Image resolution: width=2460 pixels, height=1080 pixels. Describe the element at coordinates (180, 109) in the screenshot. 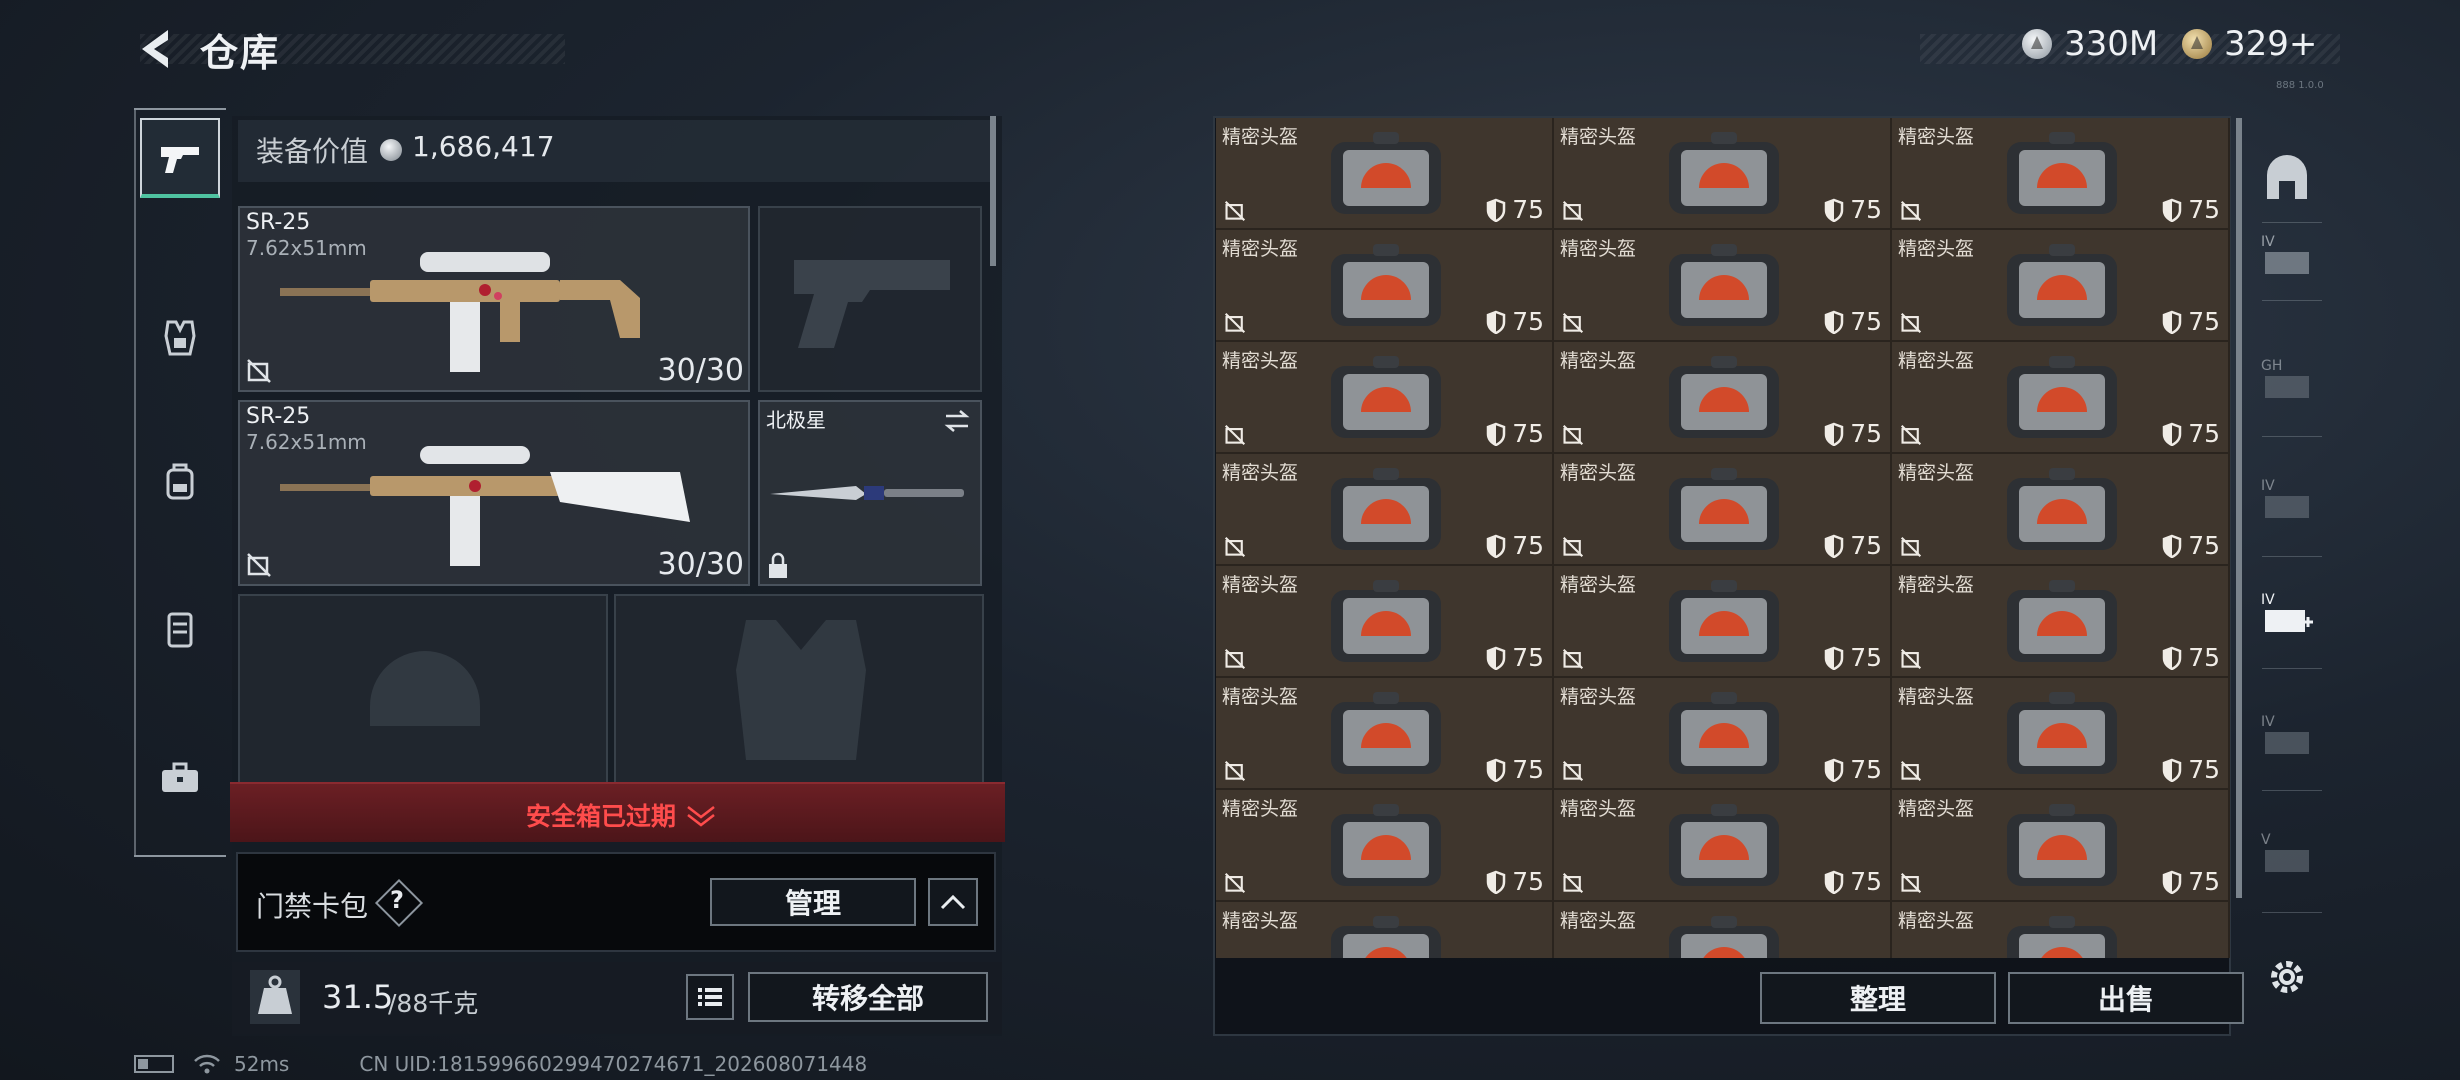

I see `rail-top-line` at that location.